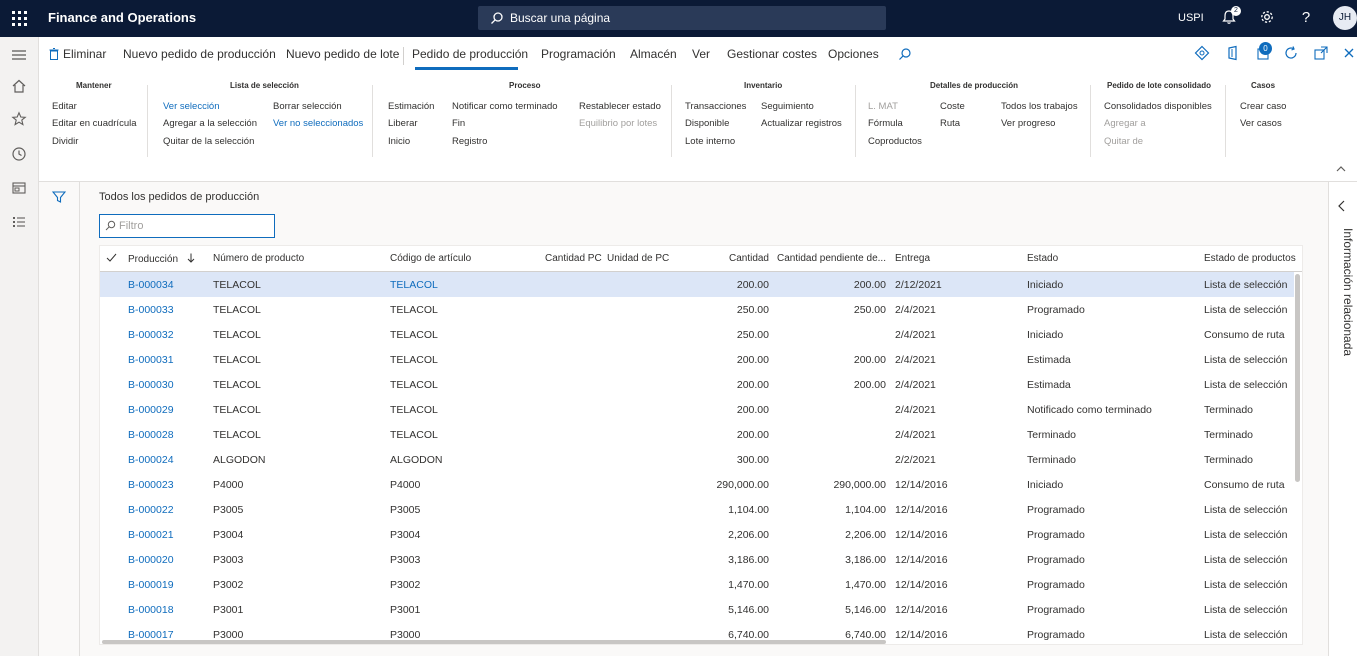  What do you see at coordinates (168, 560) in the screenshot?
I see `cell-produccion: B-000020` at bounding box center [168, 560].